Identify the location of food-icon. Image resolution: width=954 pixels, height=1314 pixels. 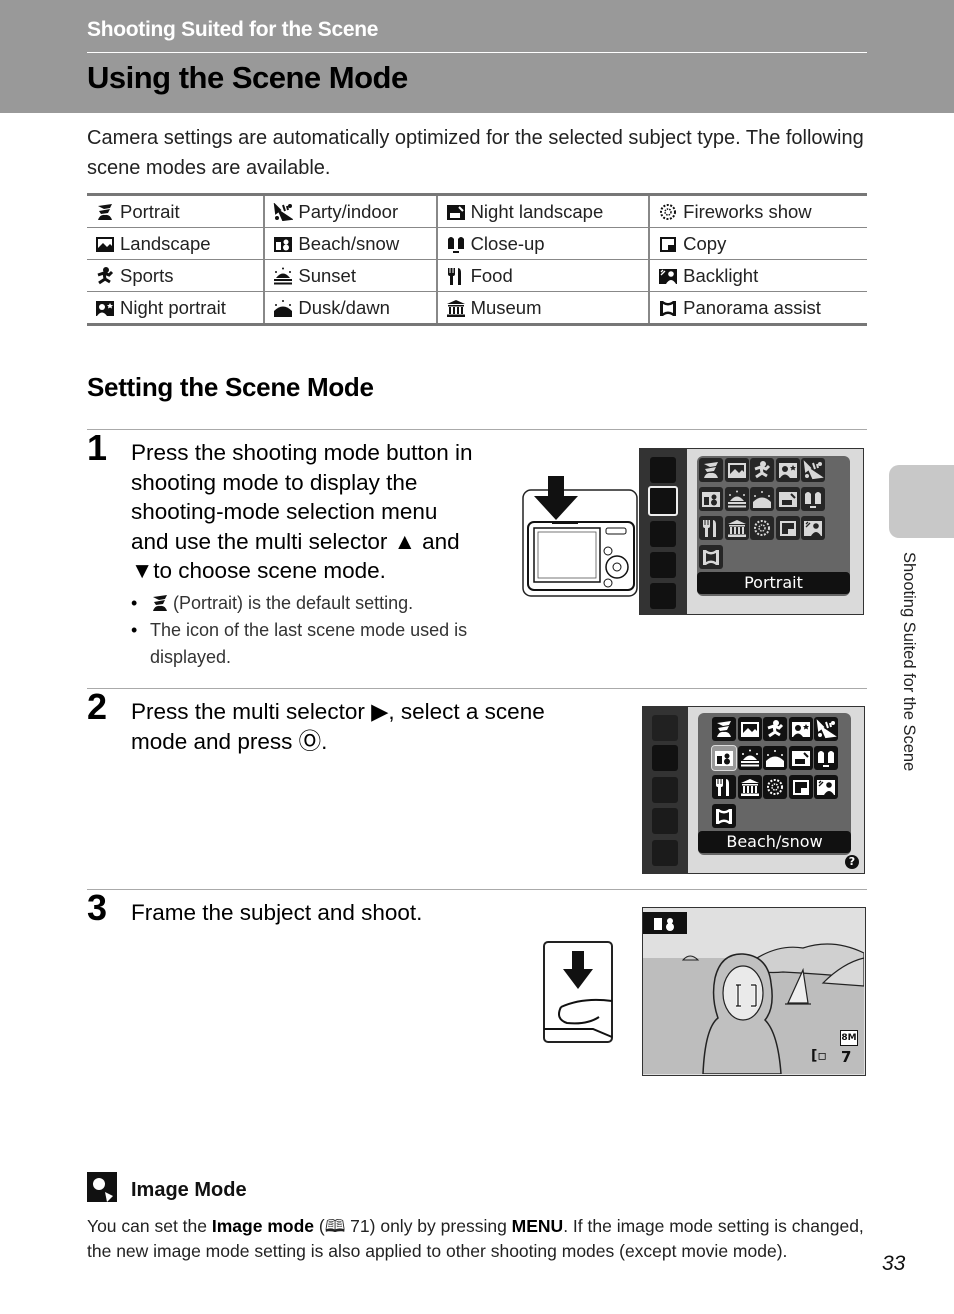
(454, 276).